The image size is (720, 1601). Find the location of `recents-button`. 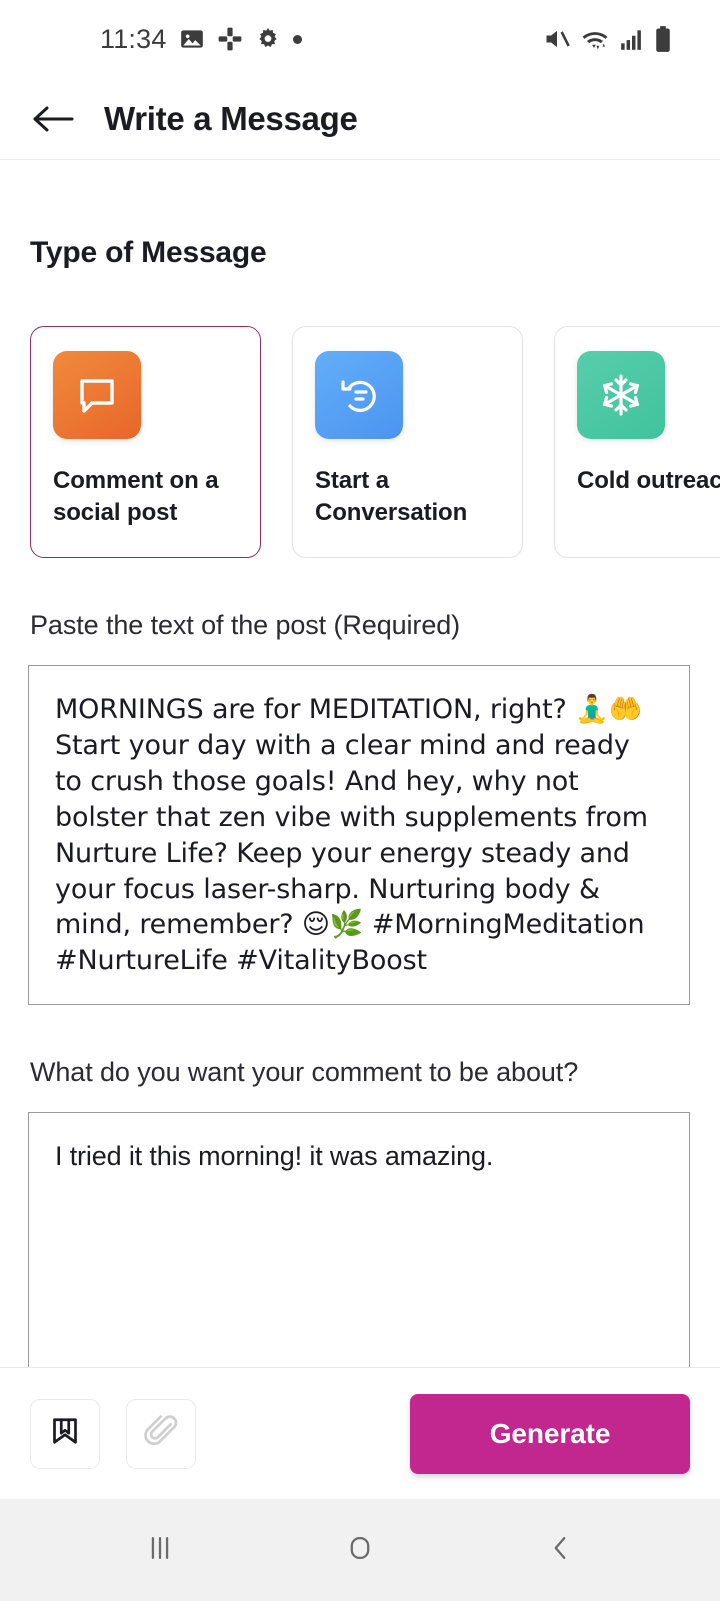

recents-button is located at coordinates (160, 1550).